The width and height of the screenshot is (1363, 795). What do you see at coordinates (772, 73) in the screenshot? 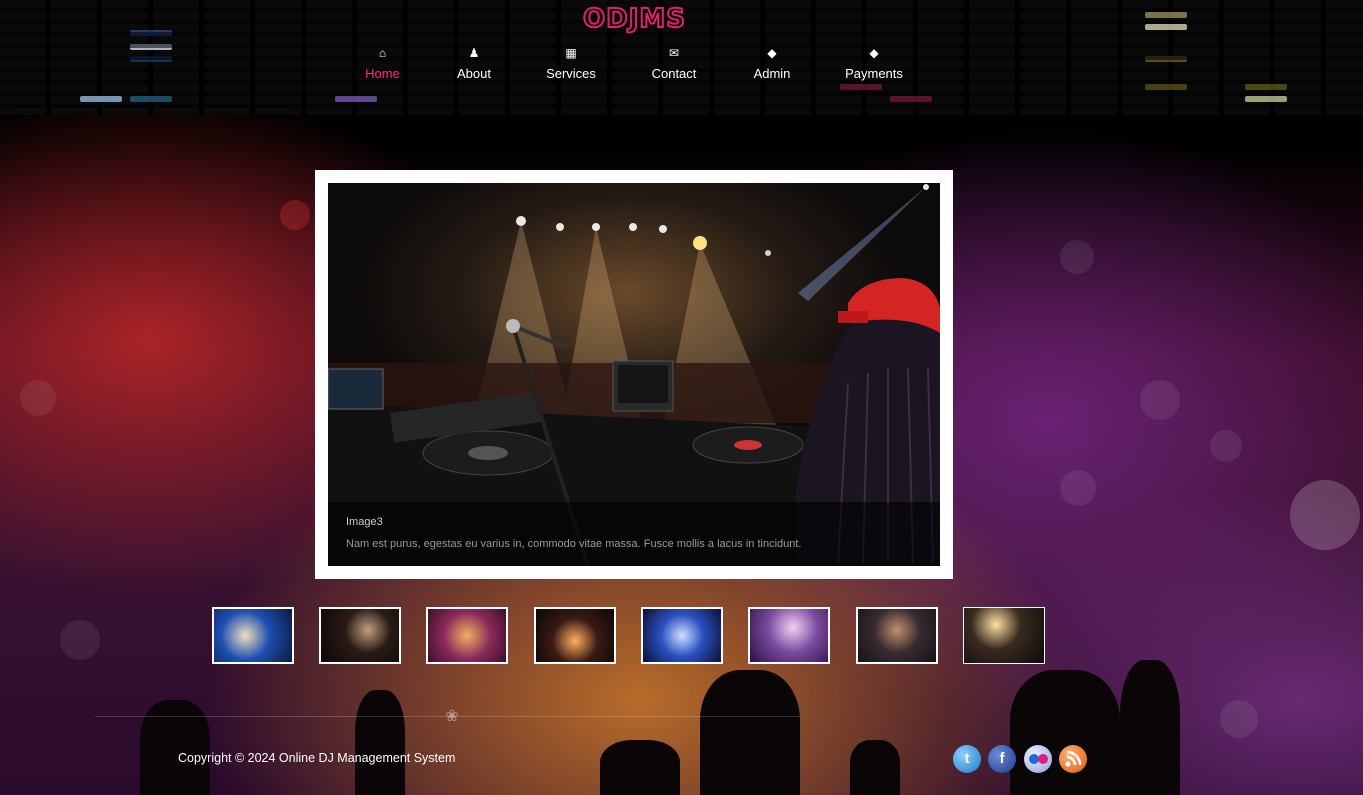
I see `nav-label: Admin` at bounding box center [772, 73].